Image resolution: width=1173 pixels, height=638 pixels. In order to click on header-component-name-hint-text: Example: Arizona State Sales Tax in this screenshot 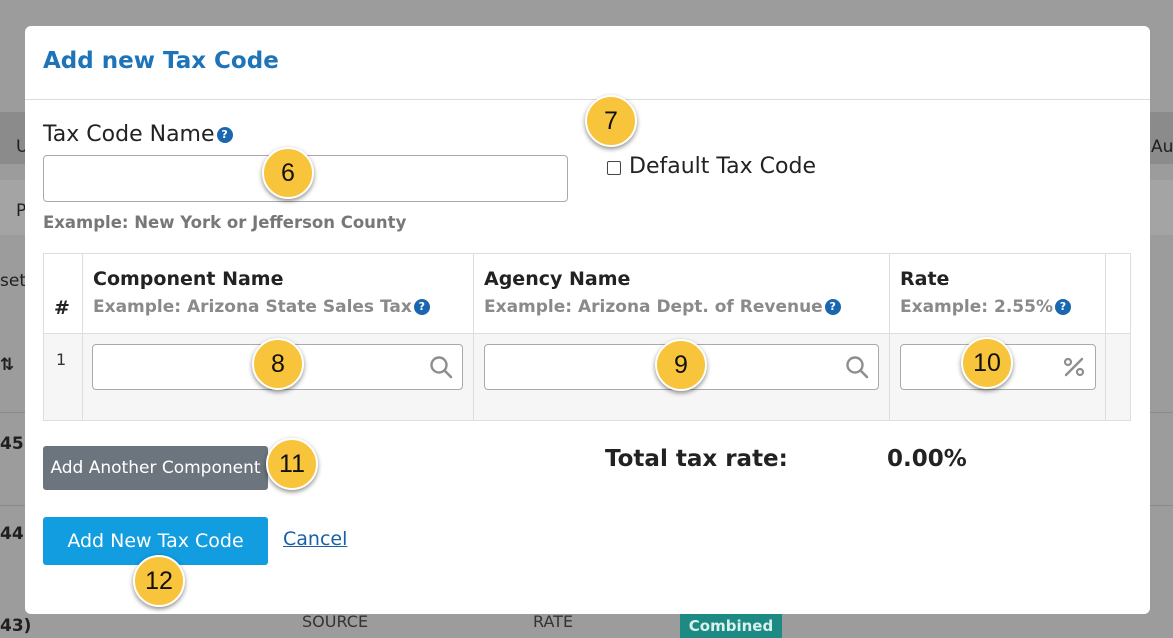, I will do `click(252, 307)`.